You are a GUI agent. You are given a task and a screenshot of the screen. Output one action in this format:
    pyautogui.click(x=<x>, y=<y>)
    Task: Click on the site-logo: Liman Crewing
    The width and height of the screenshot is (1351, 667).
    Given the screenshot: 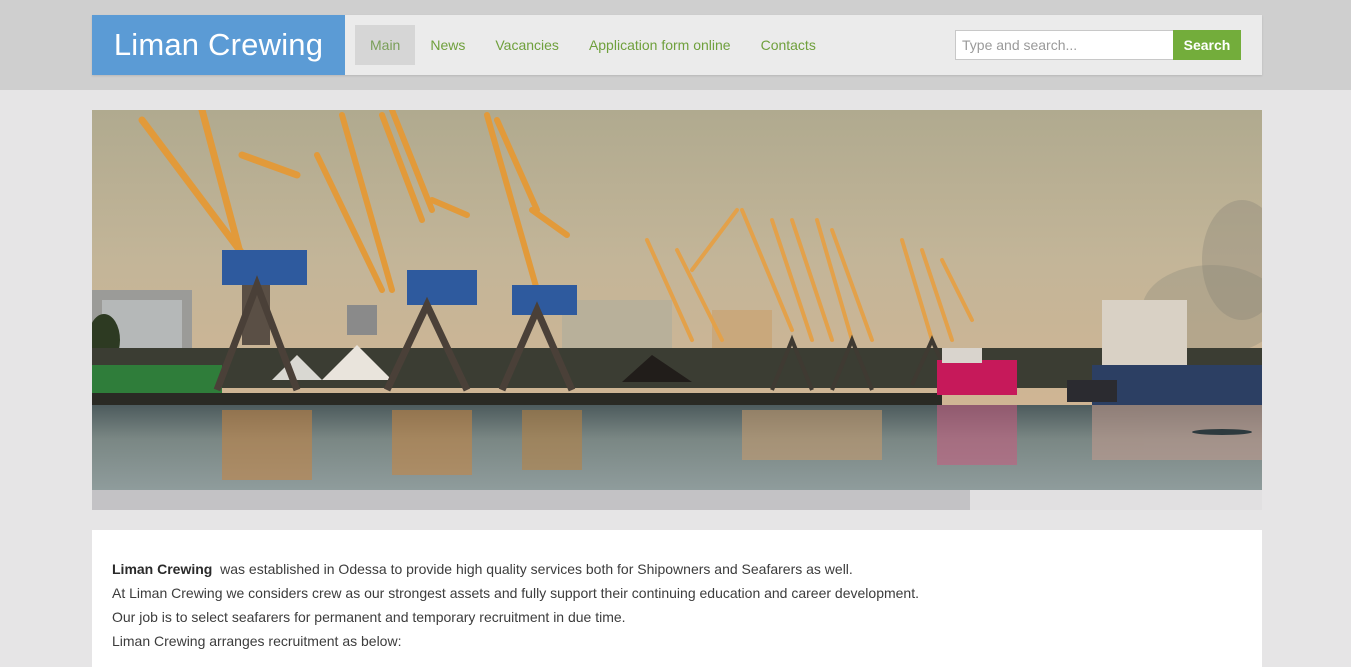 What is the action you would take?
    pyautogui.click(x=218, y=45)
    